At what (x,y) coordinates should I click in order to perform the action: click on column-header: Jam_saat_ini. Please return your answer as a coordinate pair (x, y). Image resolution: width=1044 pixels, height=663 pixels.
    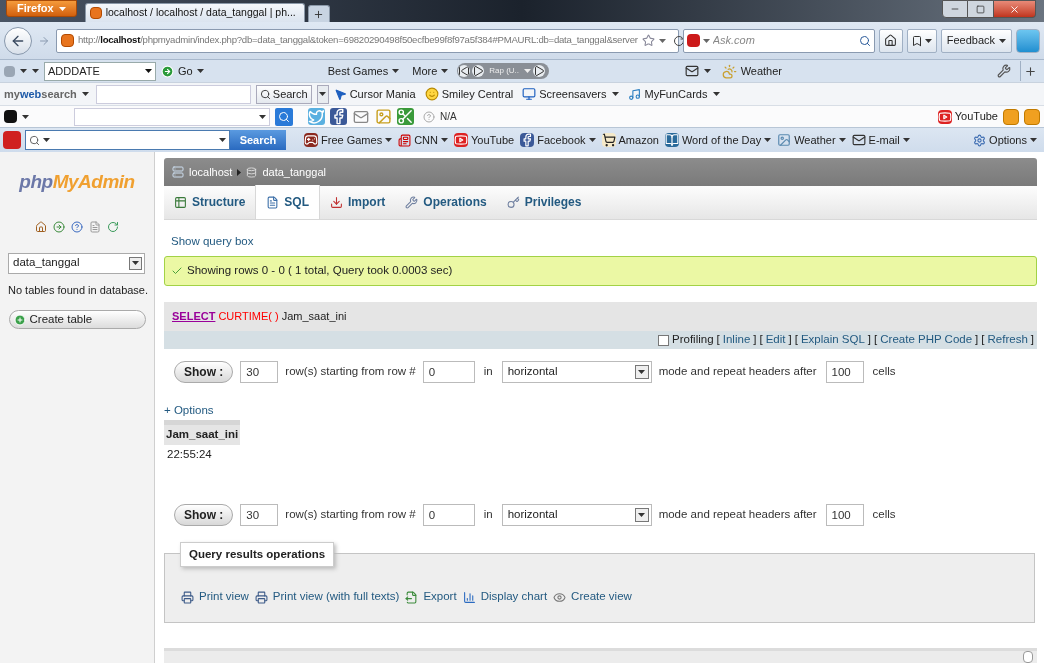
    Looking at the image, I should click on (202, 433).